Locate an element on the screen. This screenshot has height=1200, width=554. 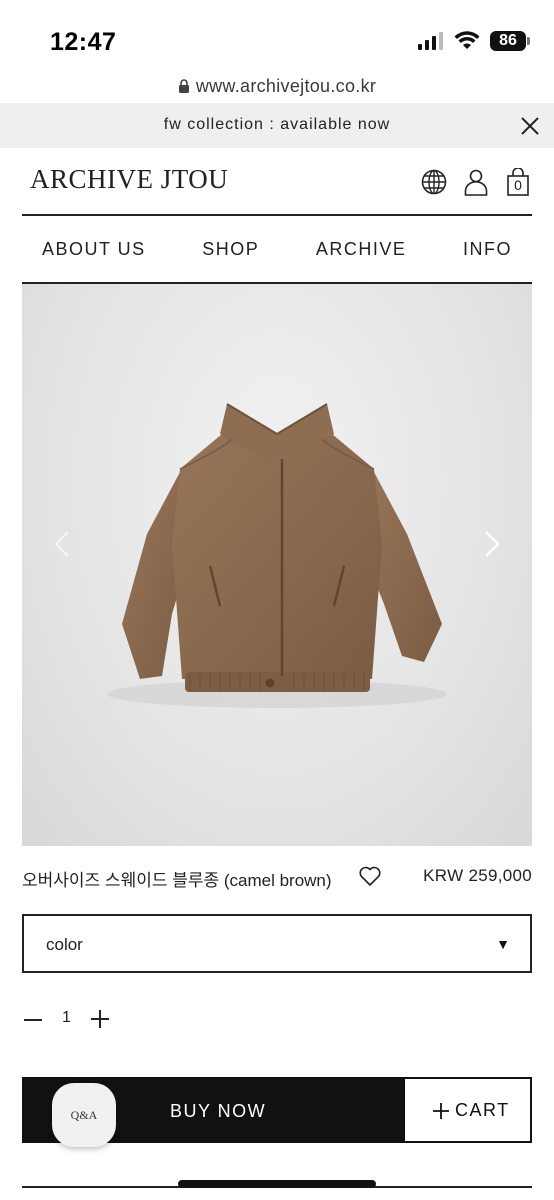
heart-icon is located at coordinates (370, 876).